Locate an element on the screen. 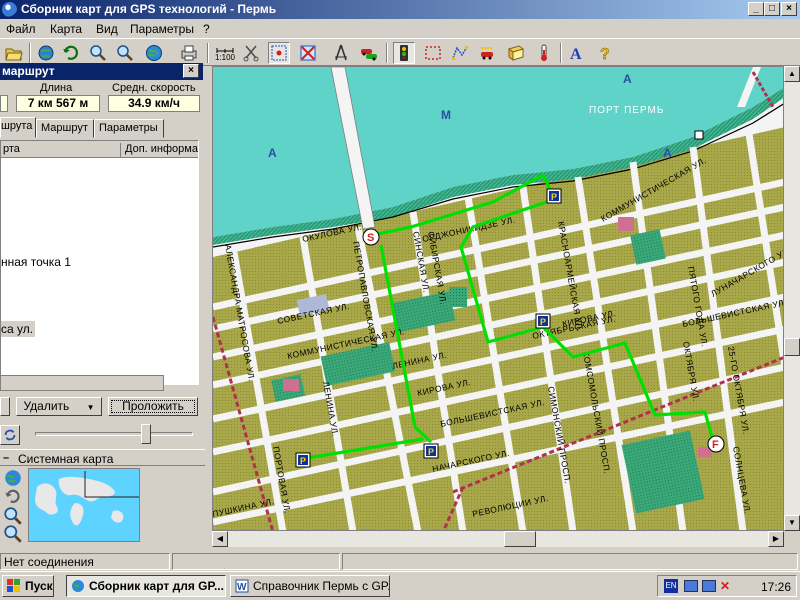 The image size is (800, 600). system-map-panel is located at coordinates (102, 506).